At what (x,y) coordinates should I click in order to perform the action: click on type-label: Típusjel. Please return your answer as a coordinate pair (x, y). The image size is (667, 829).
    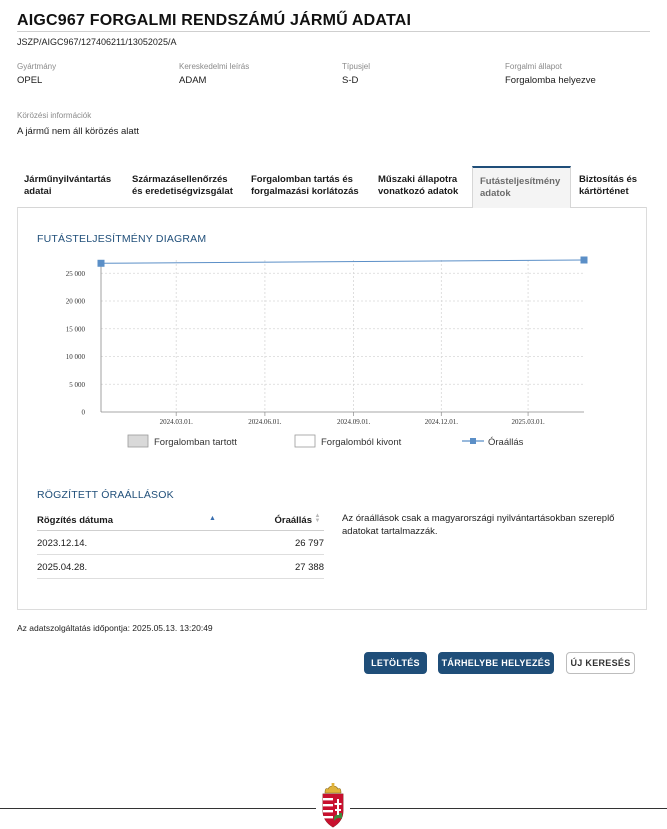
    Looking at the image, I should click on (356, 66).